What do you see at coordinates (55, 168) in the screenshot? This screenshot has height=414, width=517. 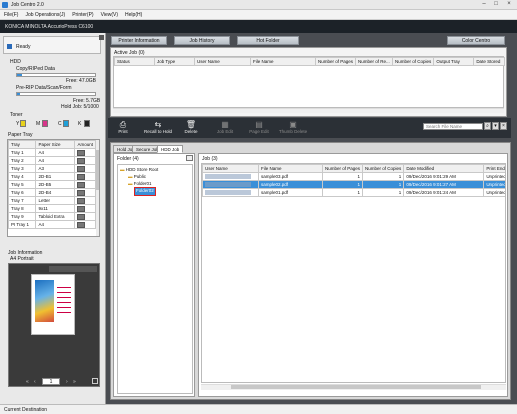 I see `tray-paper-size: A3` at bounding box center [55, 168].